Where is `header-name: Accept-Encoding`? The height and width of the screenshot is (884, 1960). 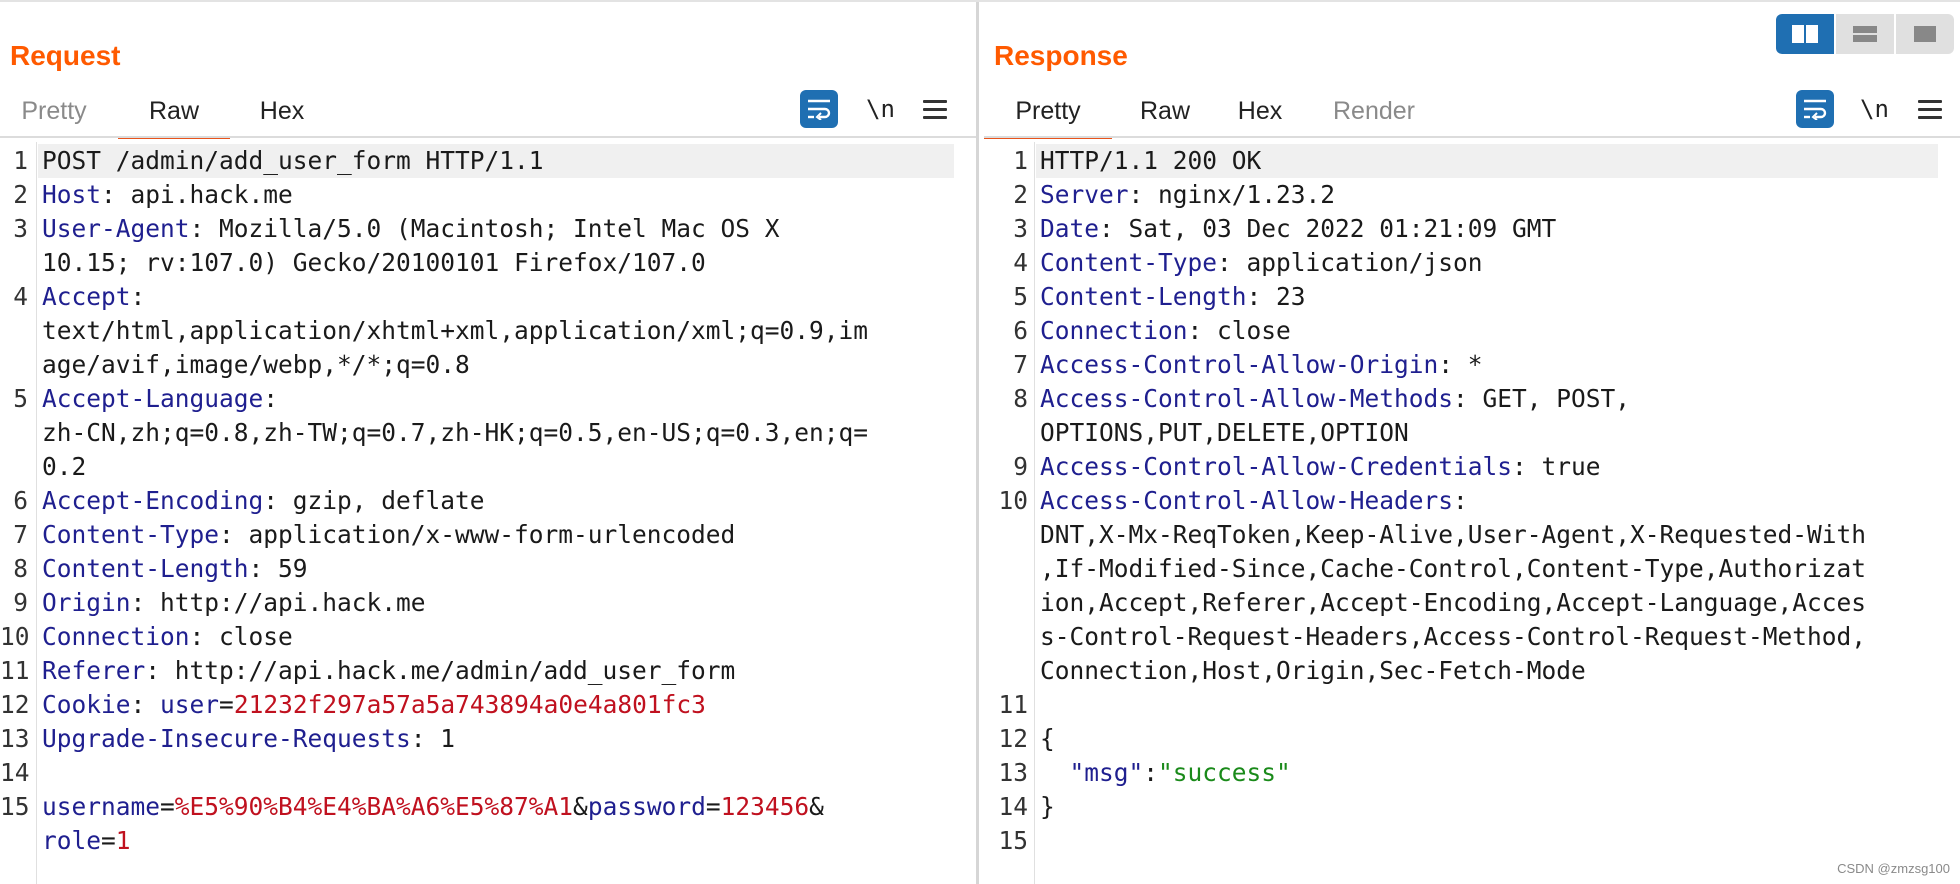 header-name: Accept-Encoding is located at coordinates (153, 500).